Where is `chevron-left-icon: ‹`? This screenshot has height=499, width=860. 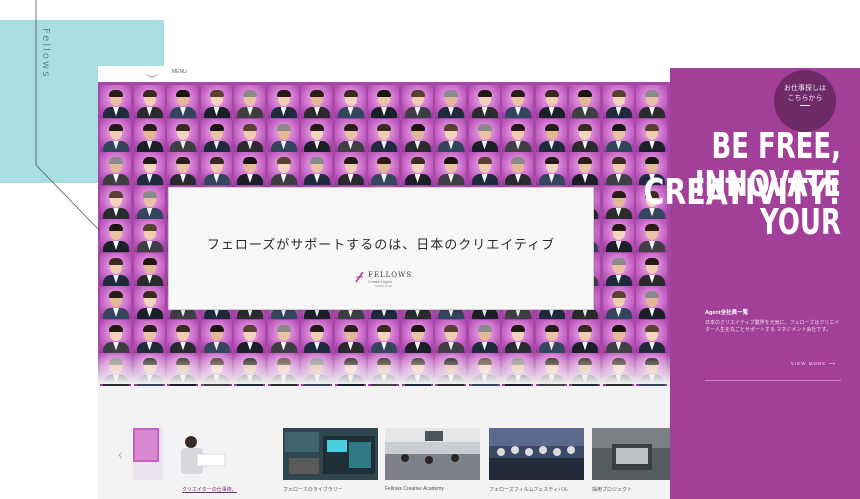
chevron-left-icon: ‹ is located at coordinates (120, 454).